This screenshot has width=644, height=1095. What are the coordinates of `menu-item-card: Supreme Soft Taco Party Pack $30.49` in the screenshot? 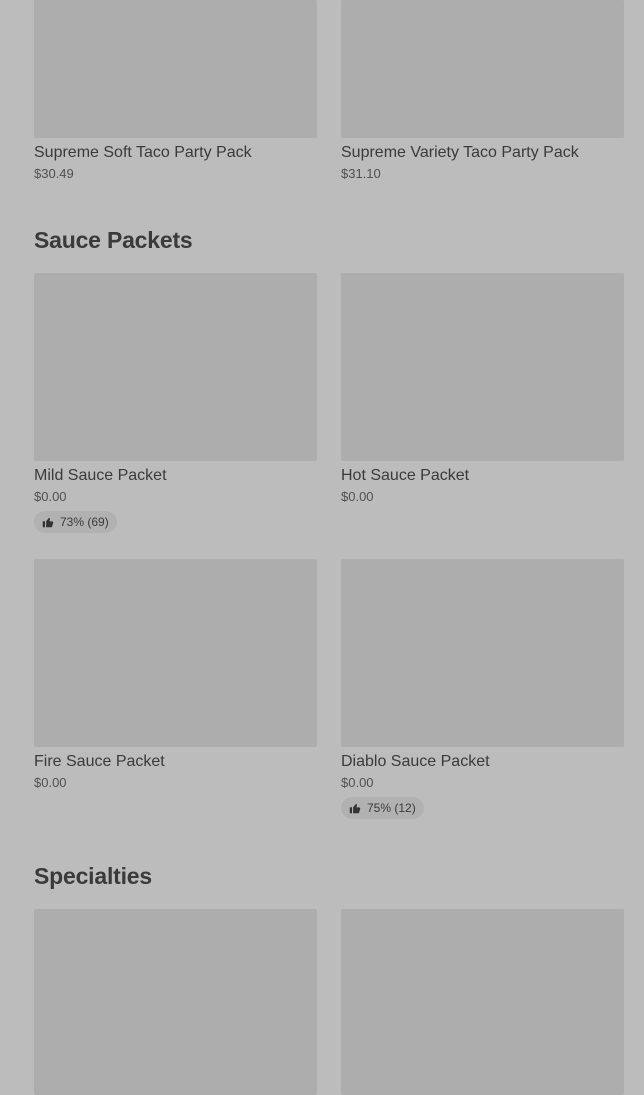 It's located at (175, 91).